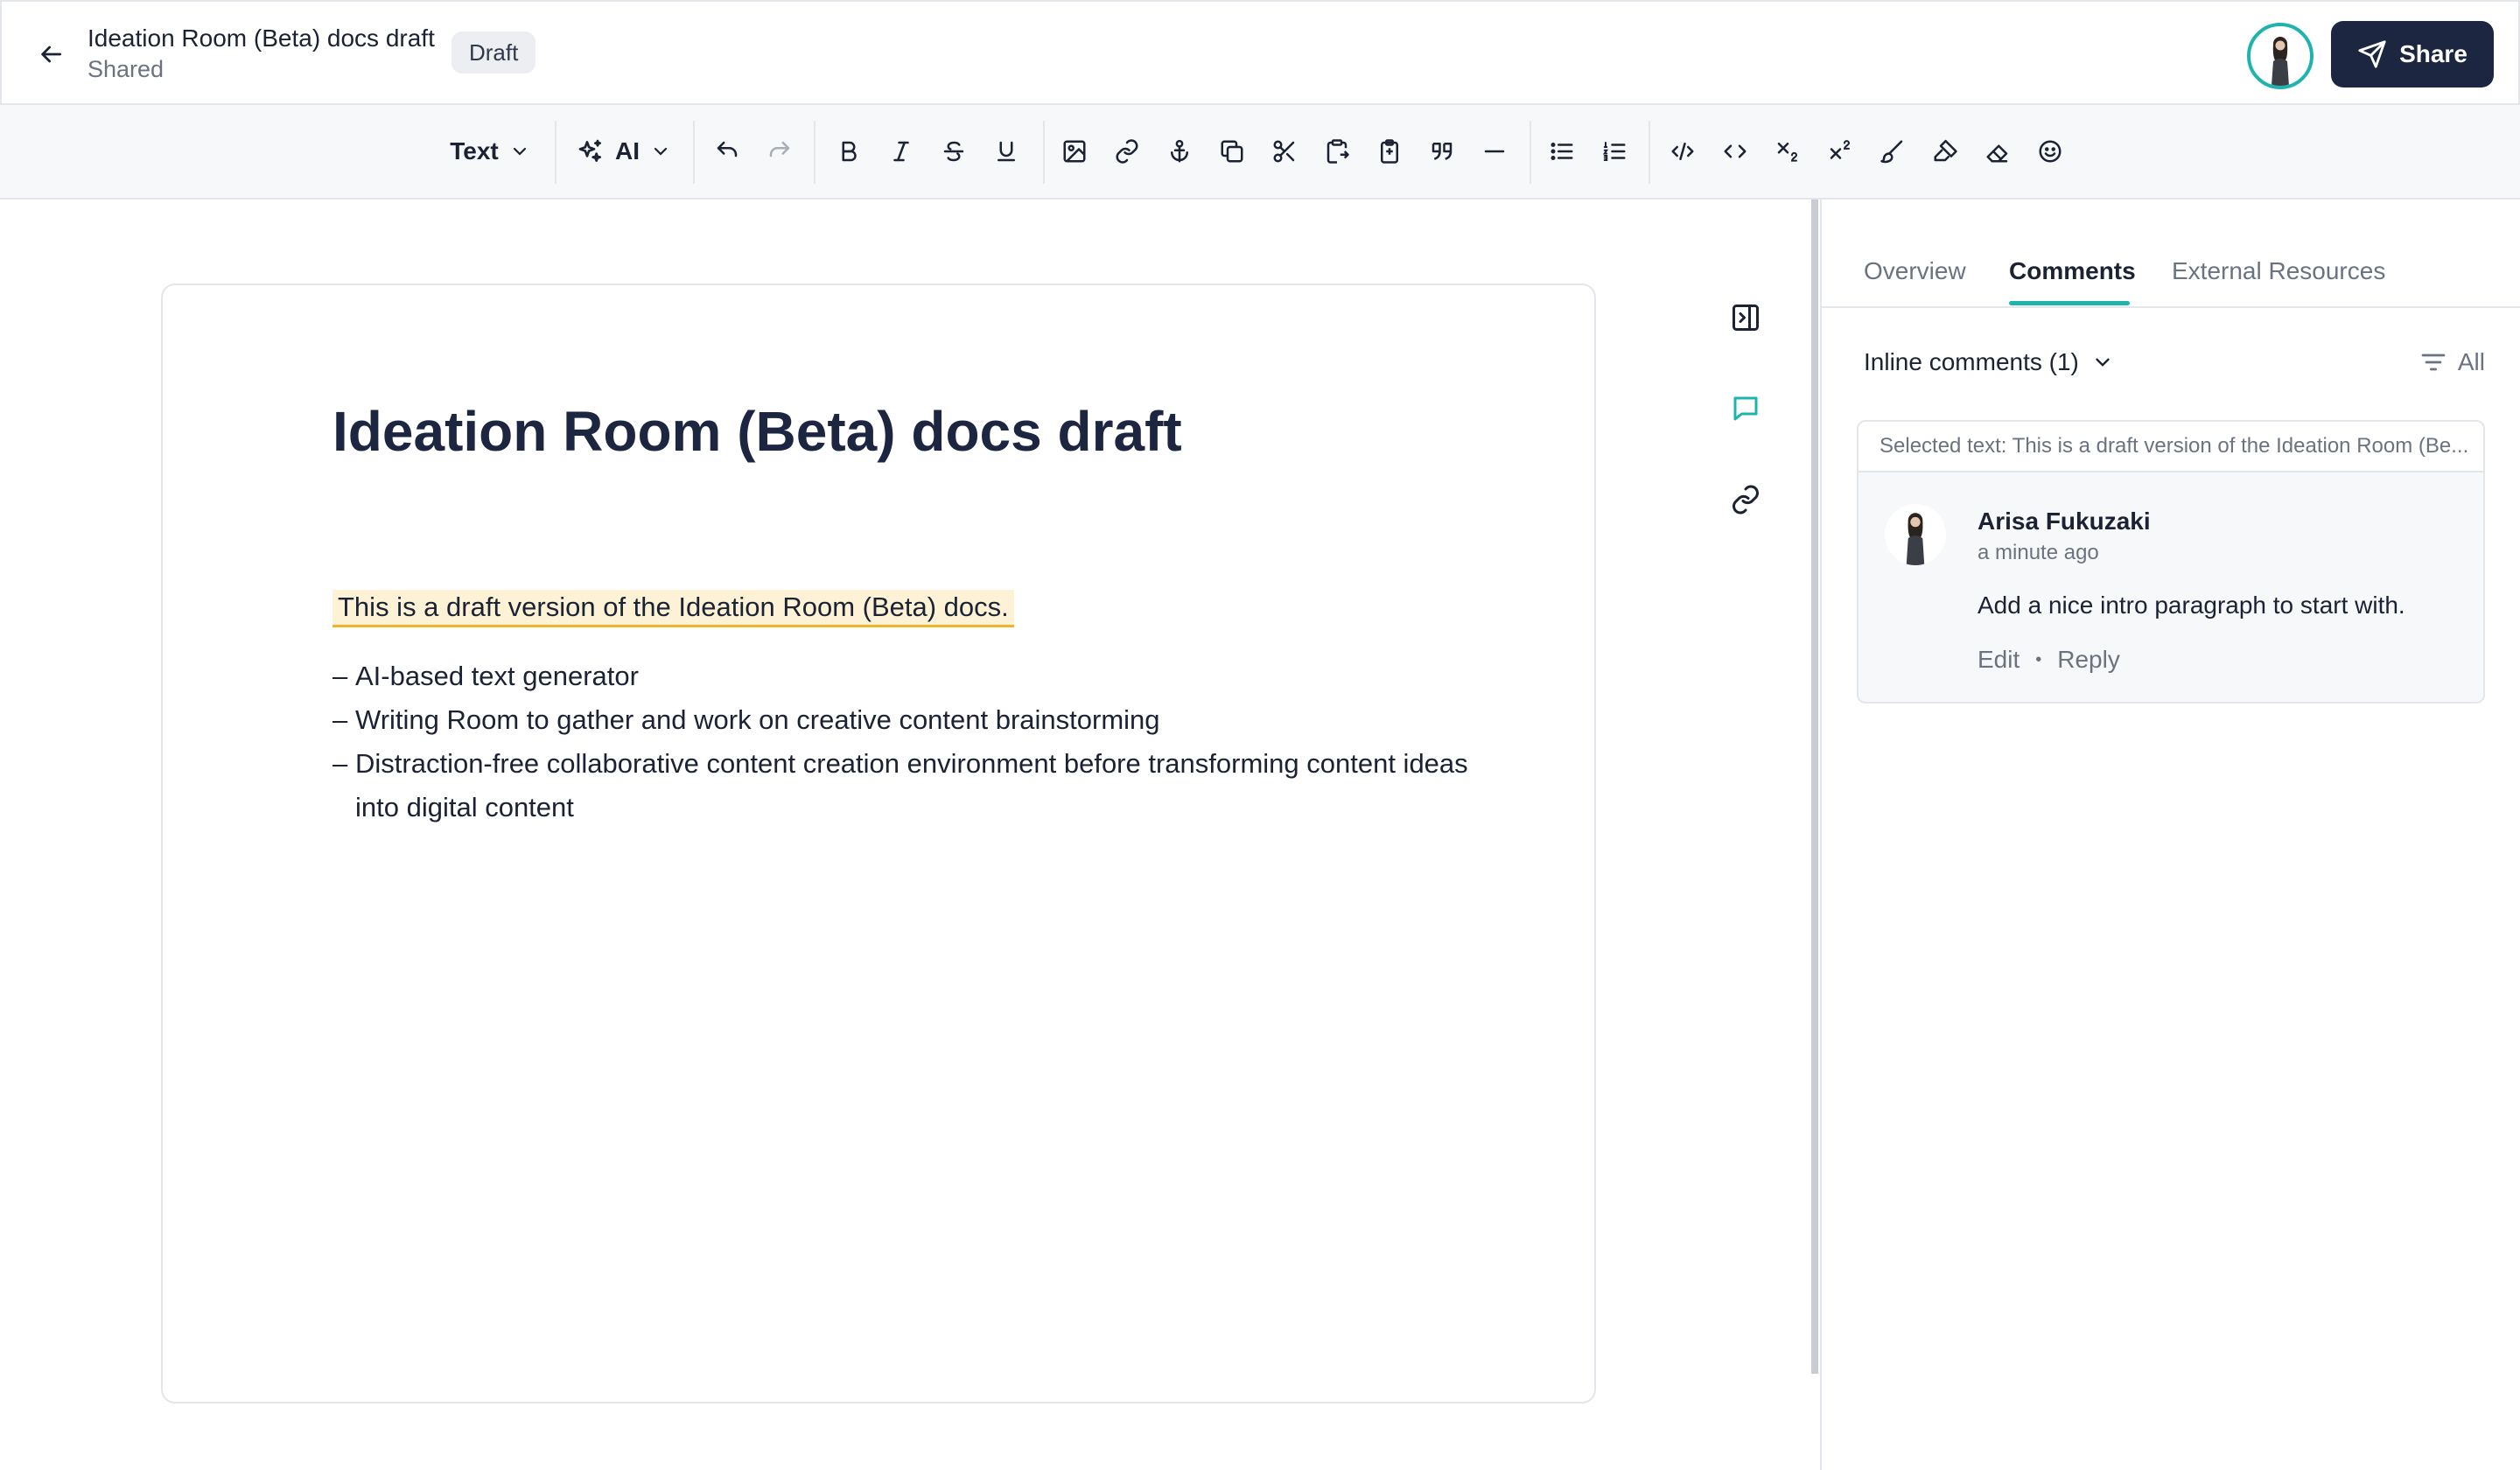 Image resolution: width=2520 pixels, height=1470 pixels. I want to click on horizontal-rule-button, so click(1494, 151).